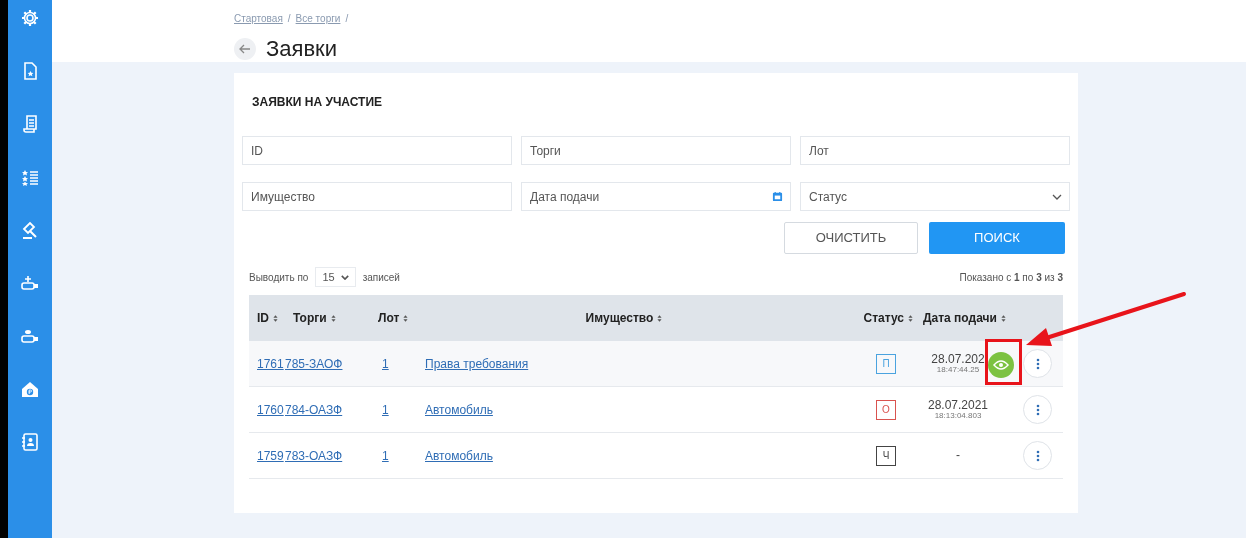 The height and width of the screenshot is (538, 1246). Describe the element at coordinates (935, 196) in the screenshot. I see `status-dropdown: Статус` at that location.